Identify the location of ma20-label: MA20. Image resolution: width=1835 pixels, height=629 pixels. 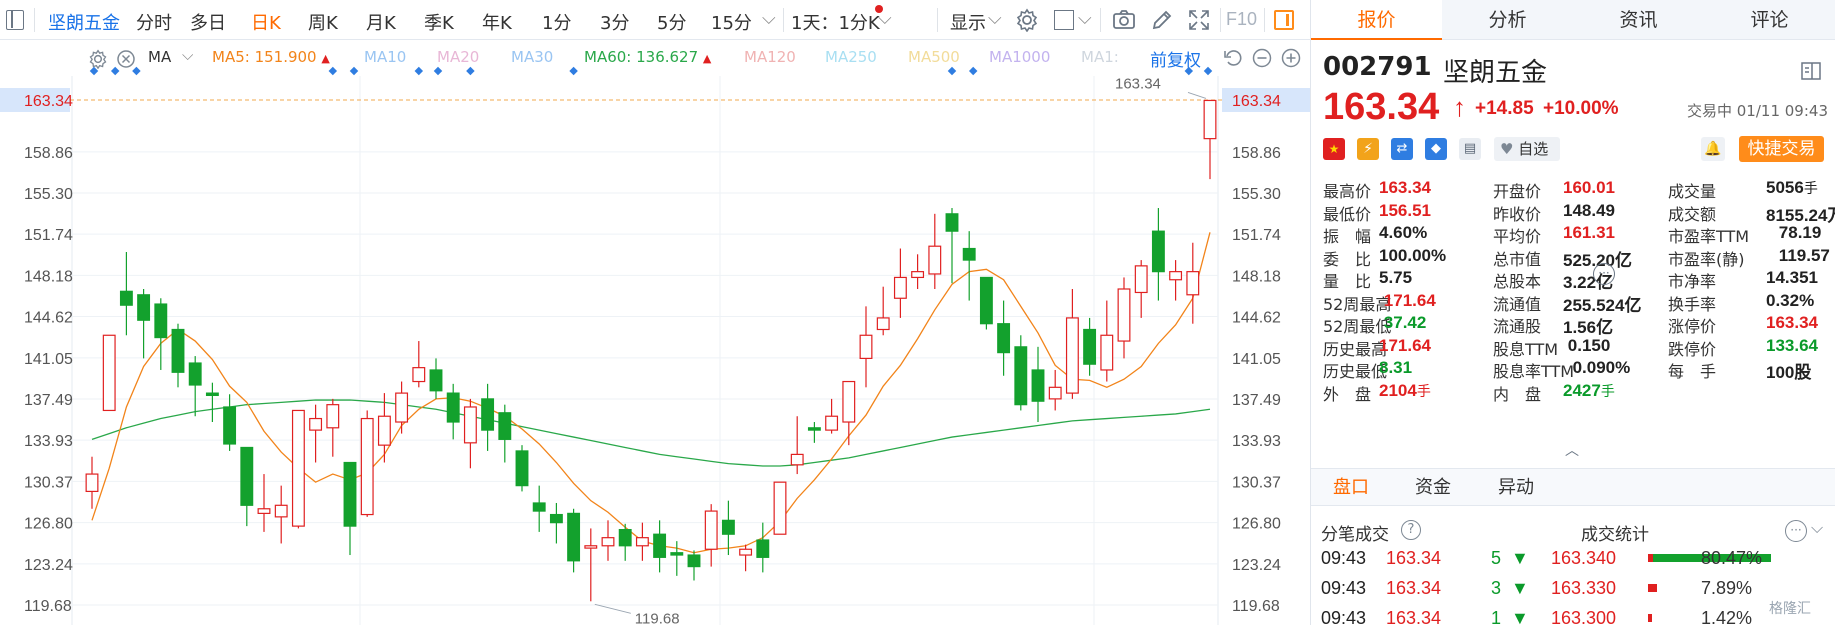
(458, 57).